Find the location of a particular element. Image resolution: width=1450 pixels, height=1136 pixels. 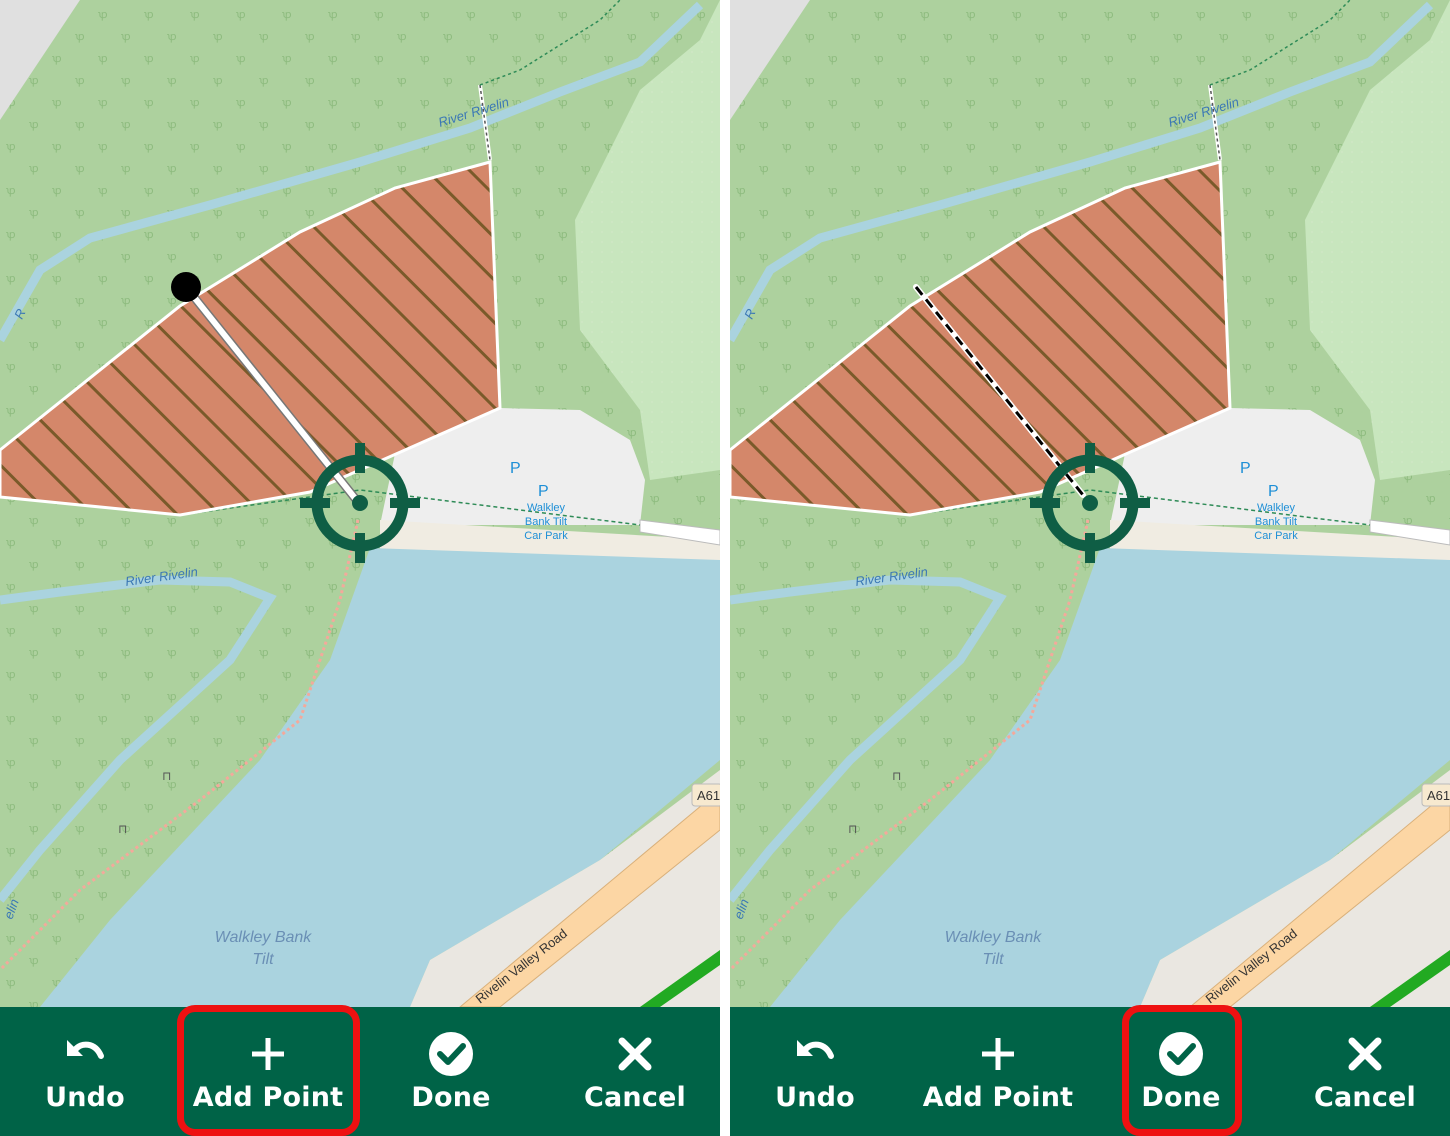

check-circle-icon is located at coordinates (451, 1054).